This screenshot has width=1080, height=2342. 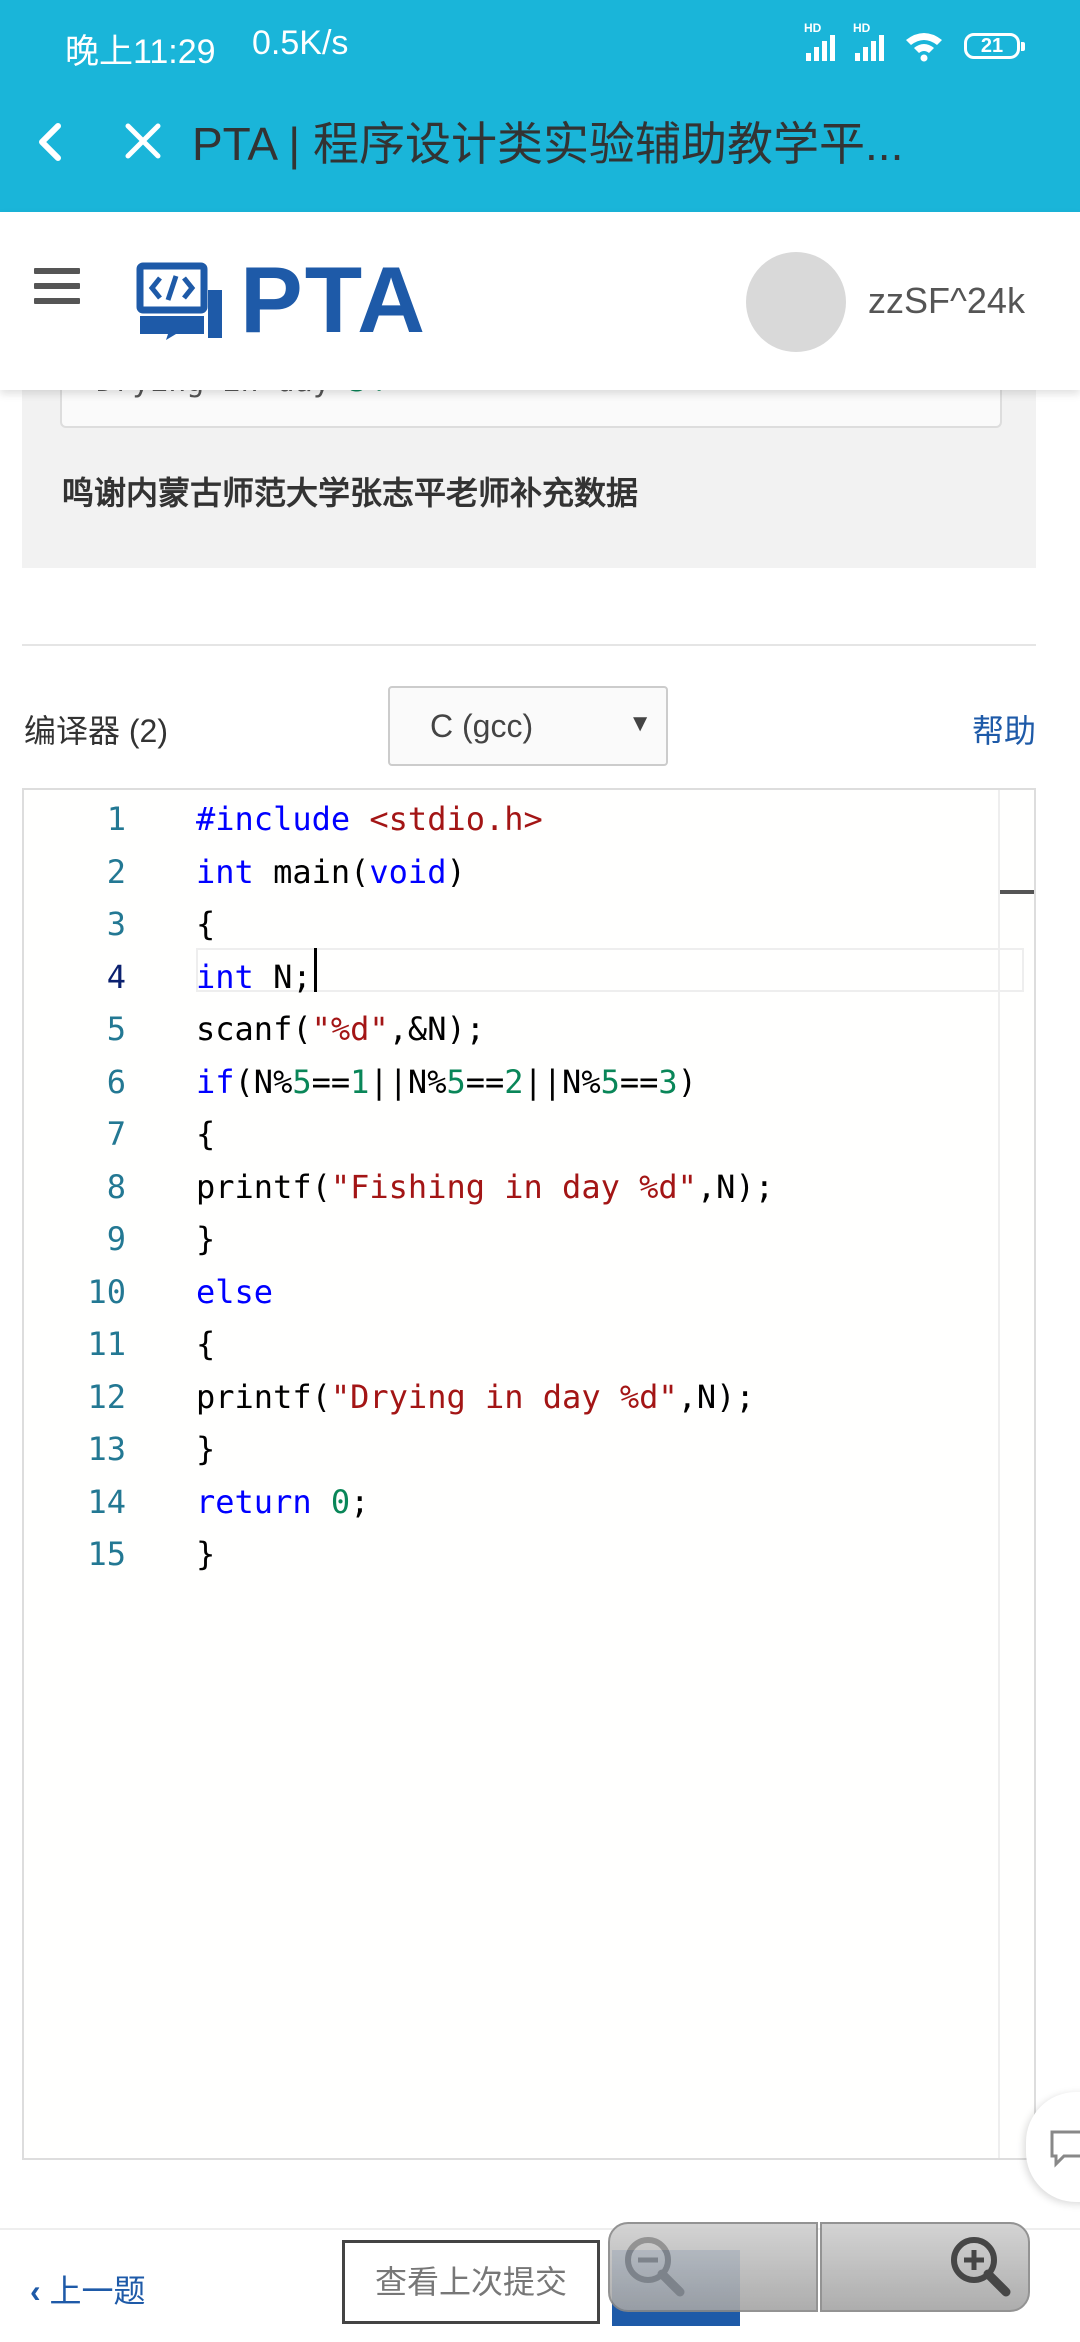 I want to click on line-number: 12, so click(x=106, y=1396).